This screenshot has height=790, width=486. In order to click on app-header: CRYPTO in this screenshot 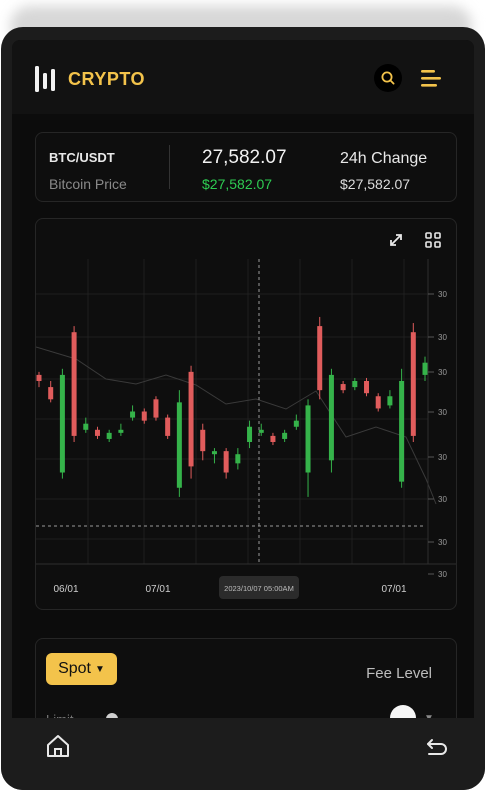, I will do `click(243, 77)`.